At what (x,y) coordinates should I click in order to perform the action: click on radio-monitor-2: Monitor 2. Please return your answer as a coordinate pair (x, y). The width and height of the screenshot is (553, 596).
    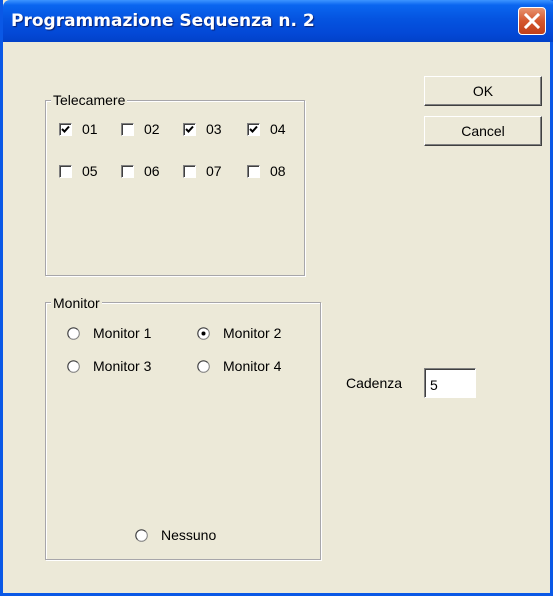
    Looking at the image, I should click on (239, 333).